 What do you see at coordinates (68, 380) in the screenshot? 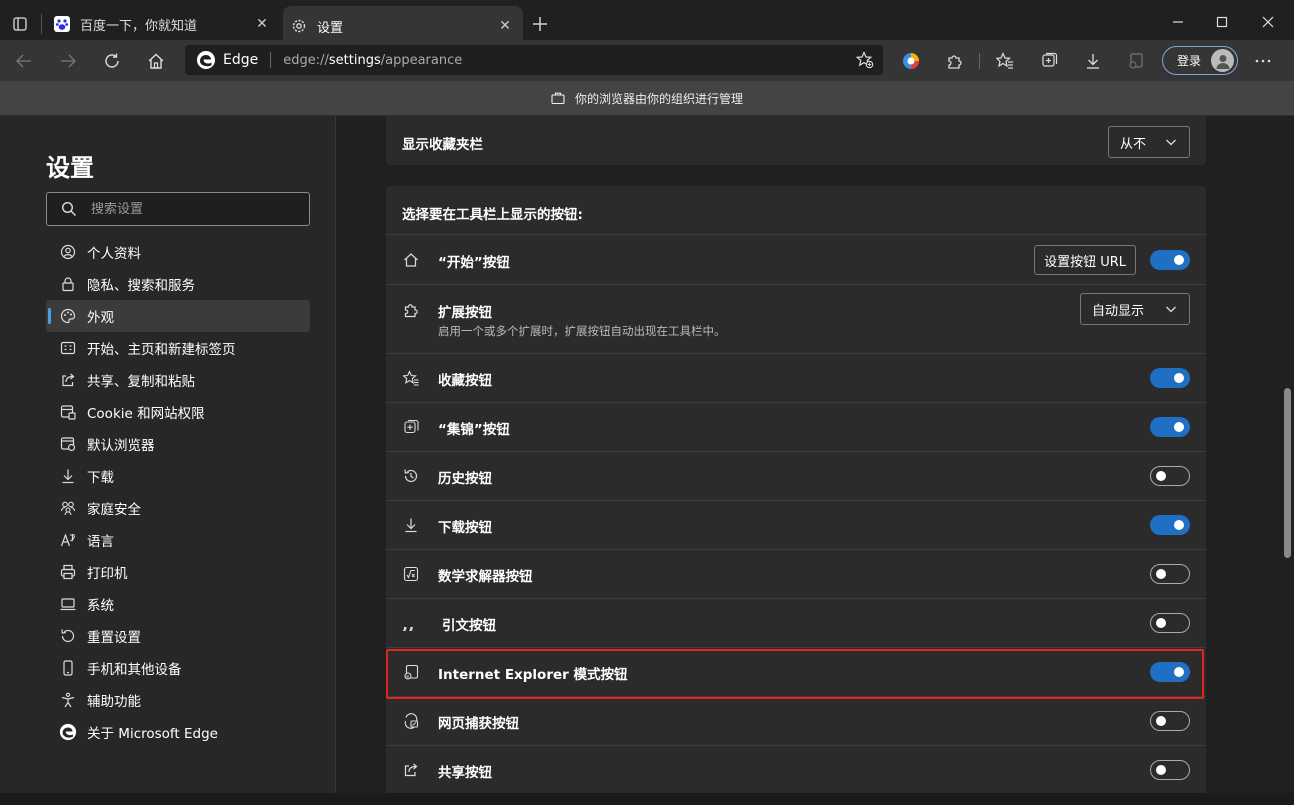
I see `share-icon` at bounding box center [68, 380].